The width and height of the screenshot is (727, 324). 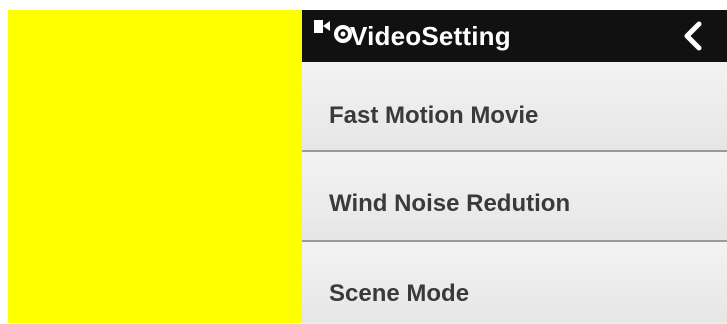 I want to click on back-button, so click(x=694, y=36).